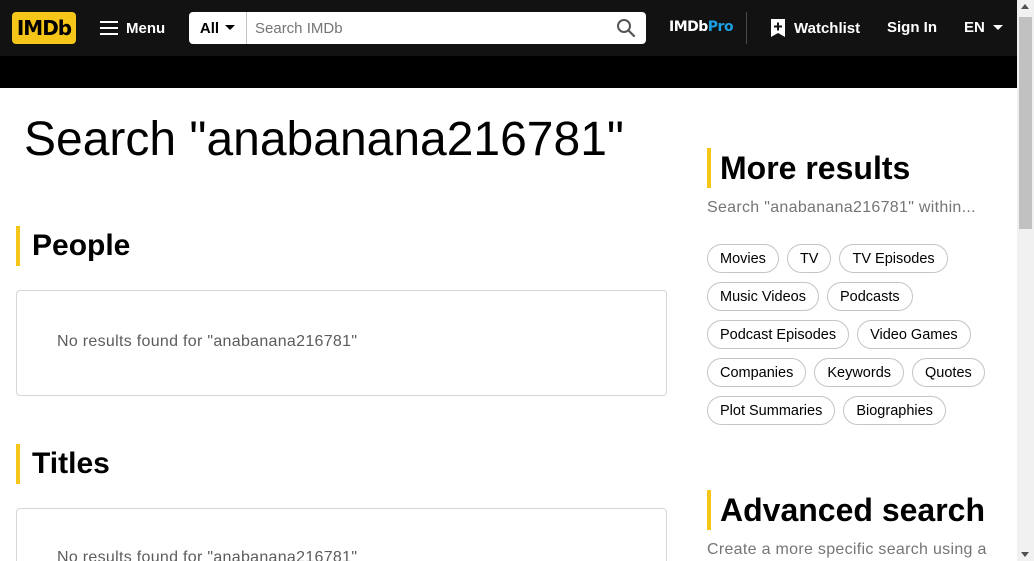 This screenshot has height=561, width=1034. I want to click on watchlist-label: Watchlist, so click(827, 28).